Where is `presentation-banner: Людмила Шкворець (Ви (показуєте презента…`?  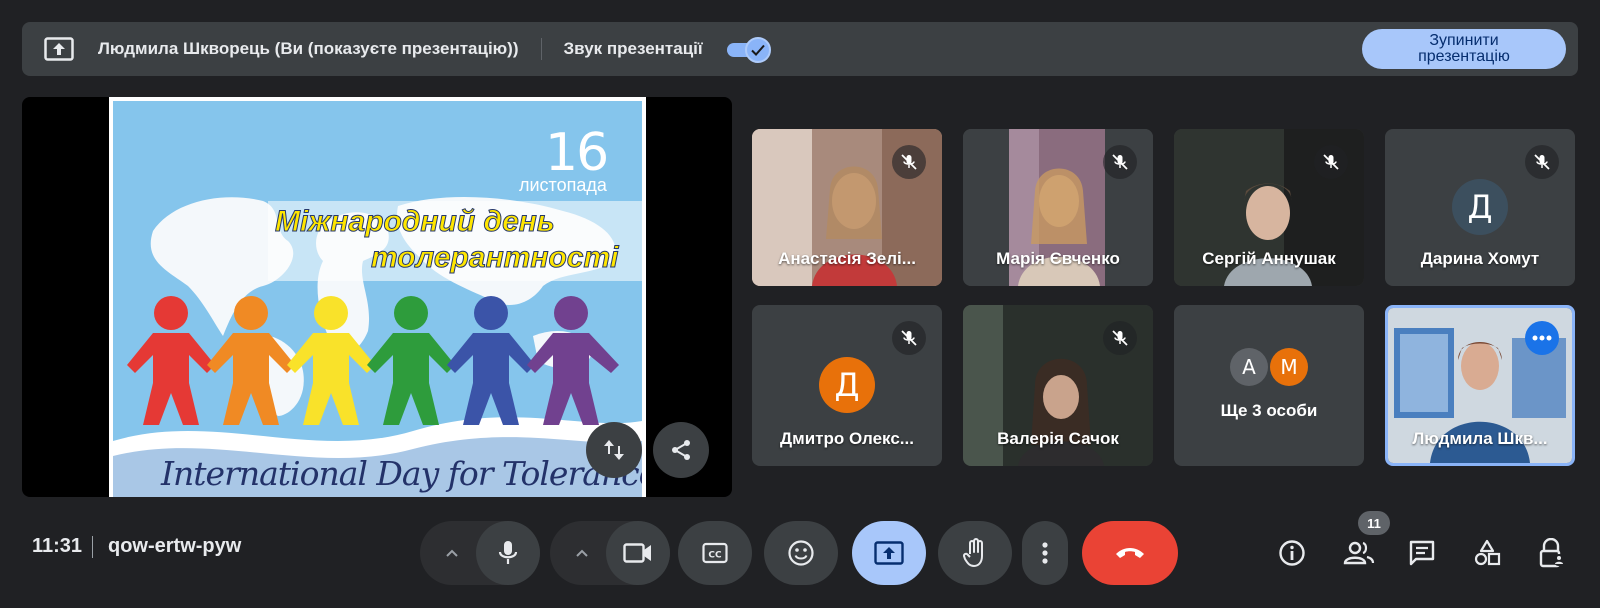 presentation-banner: Людмила Шкворець (Ви (показуєте презента… is located at coordinates (800, 49).